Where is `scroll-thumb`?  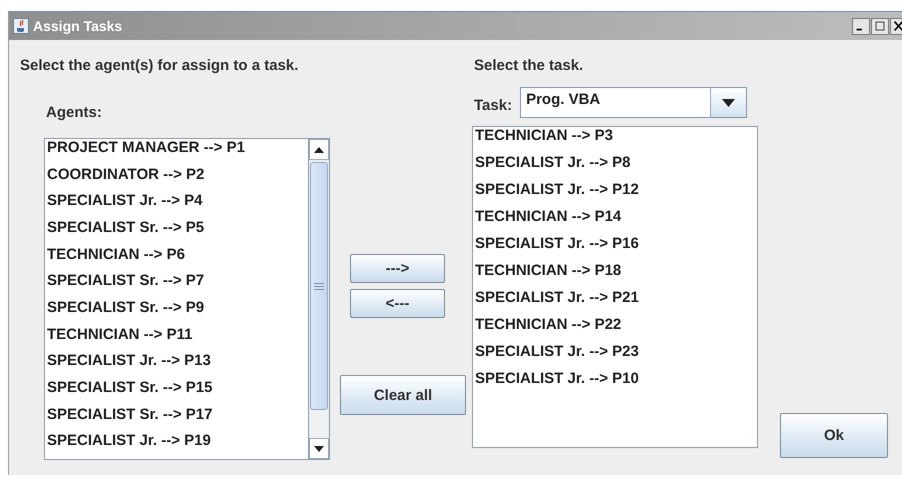 scroll-thumb is located at coordinates (319, 286).